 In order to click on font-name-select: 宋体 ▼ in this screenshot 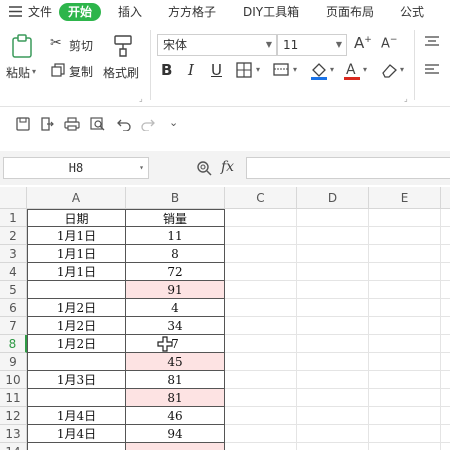, I will do `click(217, 45)`.